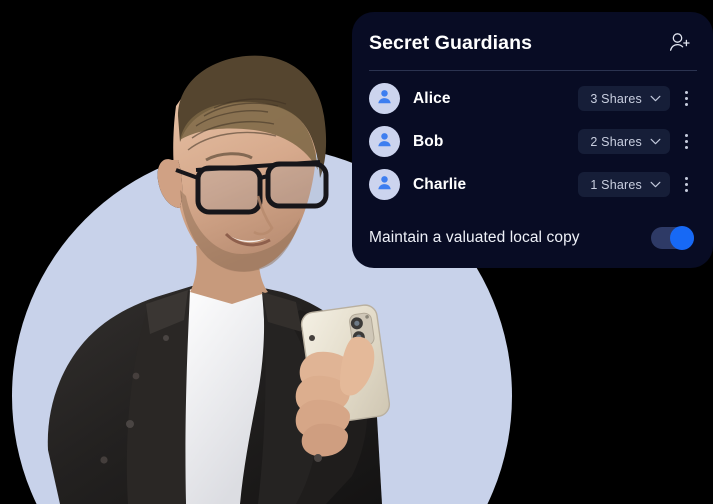 This screenshot has width=713, height=504. What do you see at coordinates (474, 237) in the screenshot?
I see `local-copy-label: Maintain a valuated local copy` at bounding box center [474, 237].